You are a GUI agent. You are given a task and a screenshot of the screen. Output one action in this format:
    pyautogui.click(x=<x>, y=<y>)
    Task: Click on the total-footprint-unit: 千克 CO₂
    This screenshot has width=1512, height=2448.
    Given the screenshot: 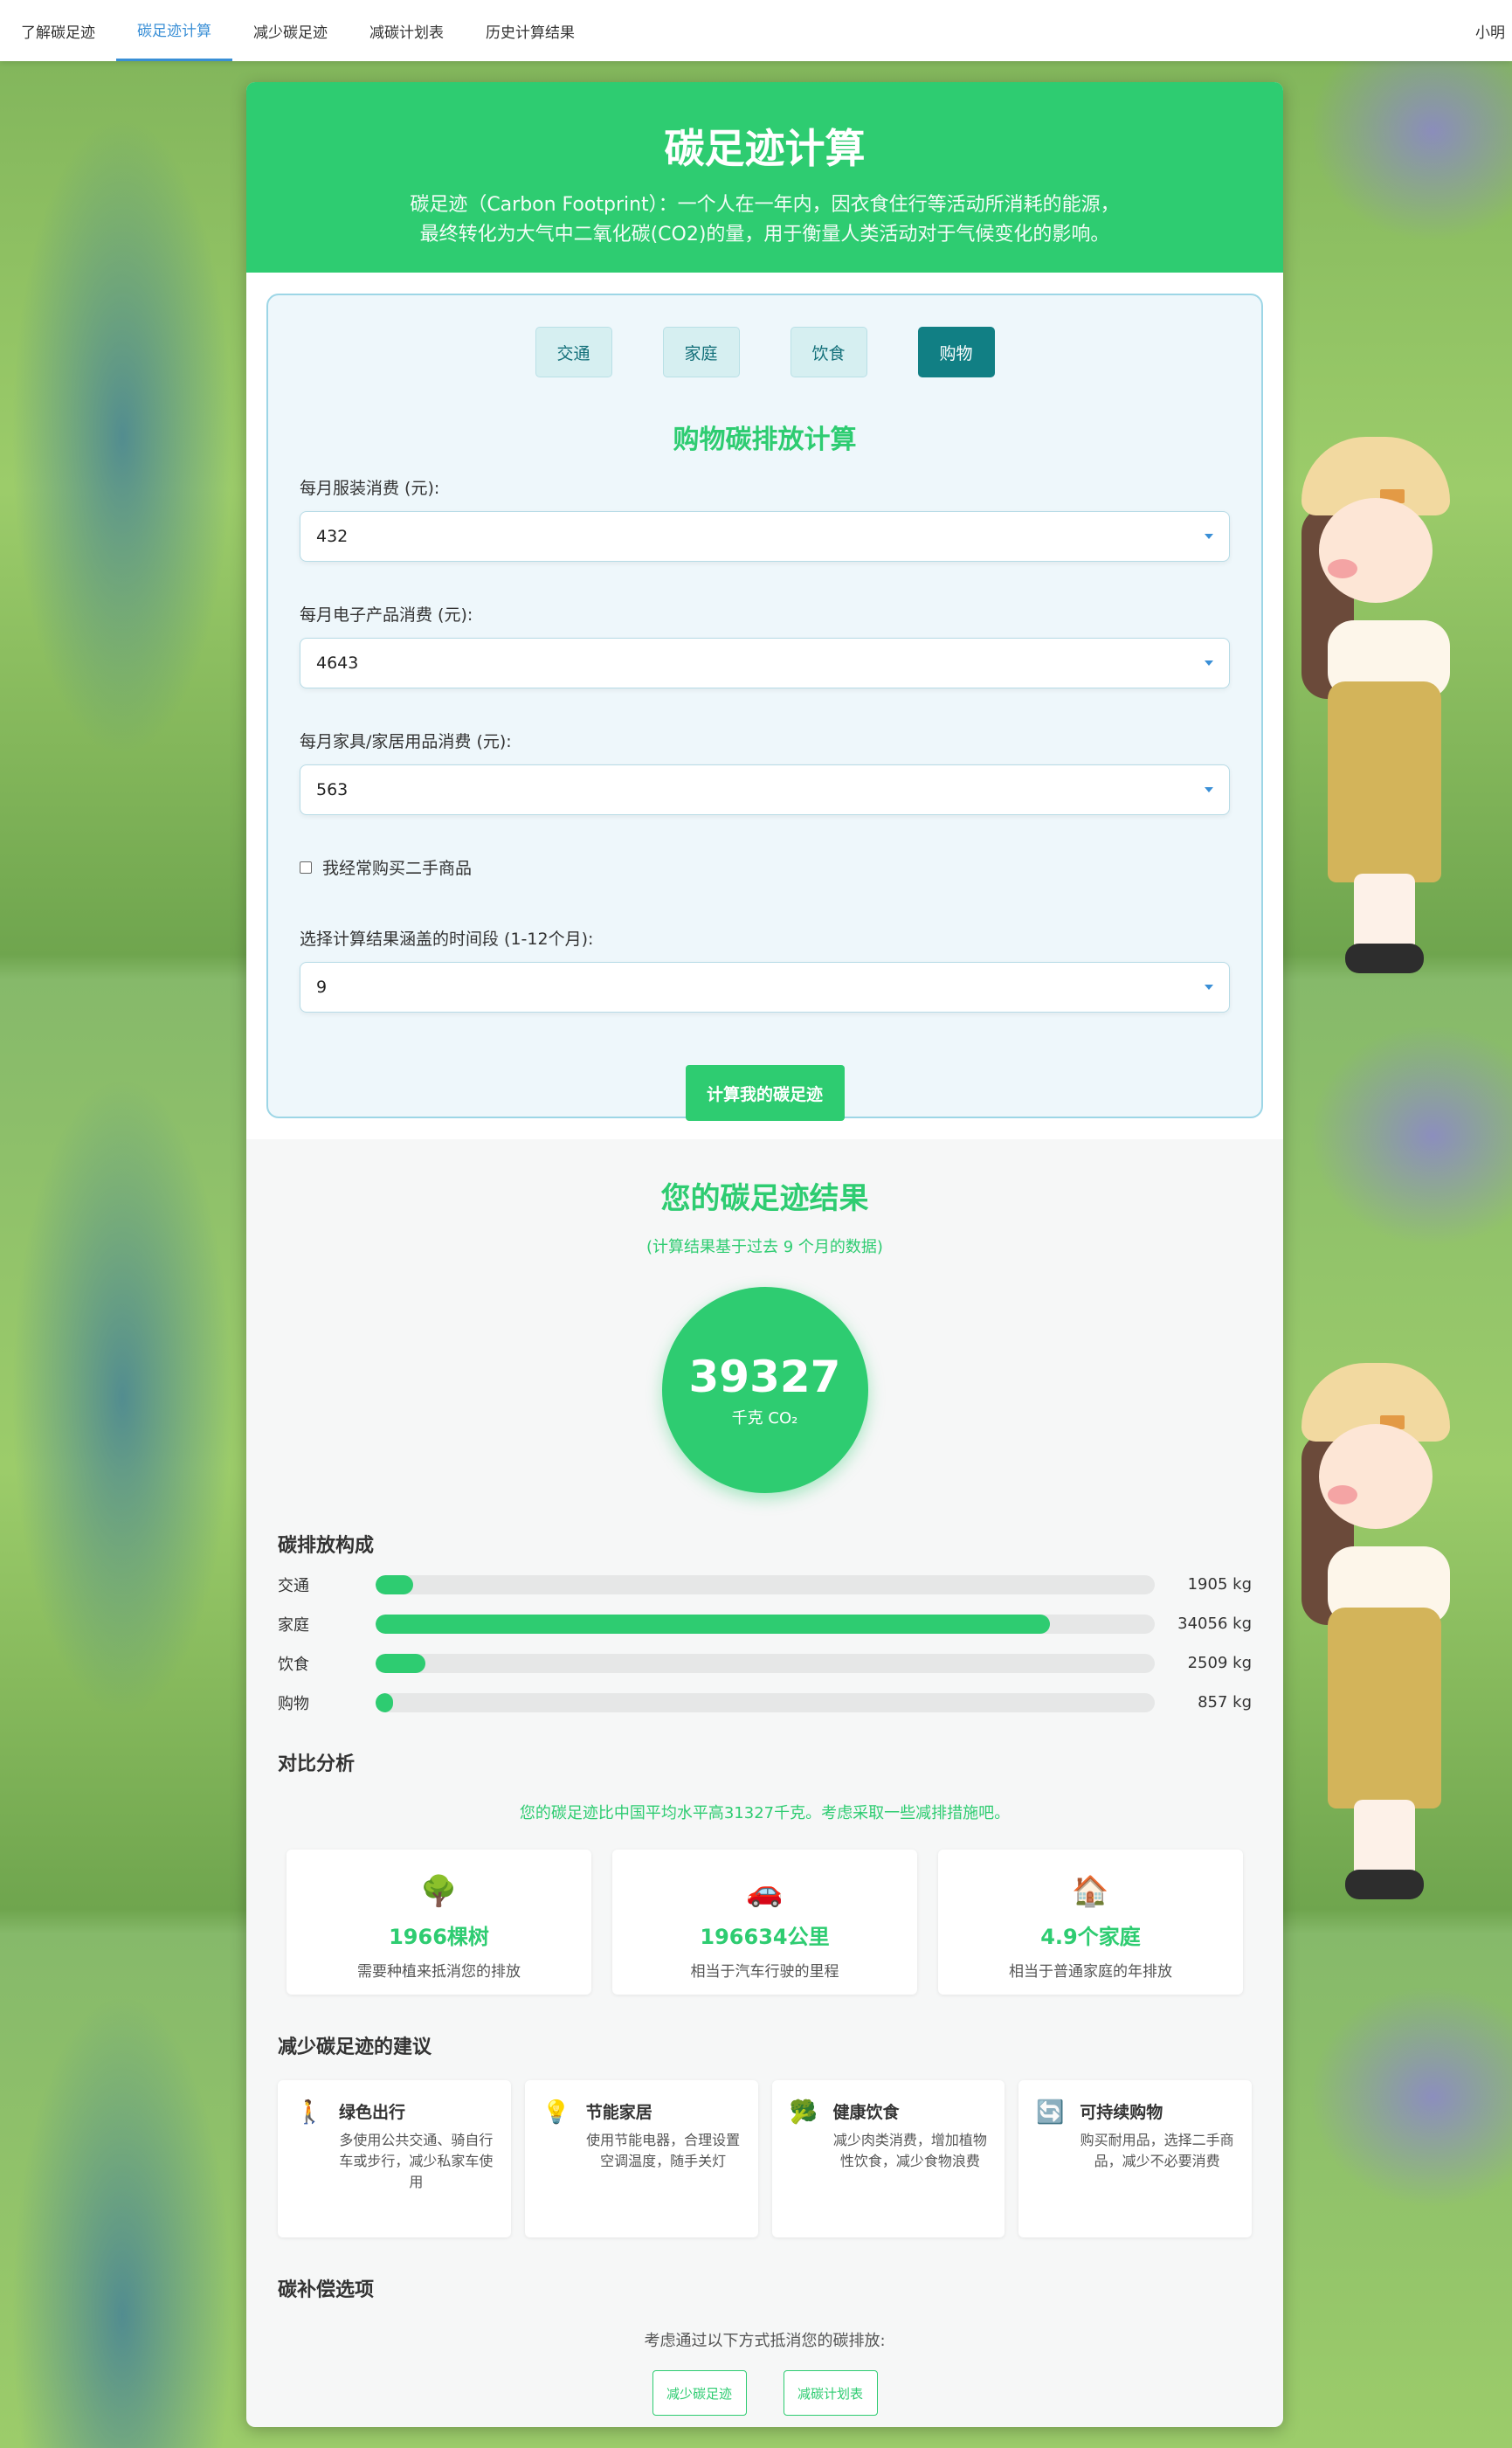 What is the action you would take?
    pyautogui.click(x=764, y=1418)
    